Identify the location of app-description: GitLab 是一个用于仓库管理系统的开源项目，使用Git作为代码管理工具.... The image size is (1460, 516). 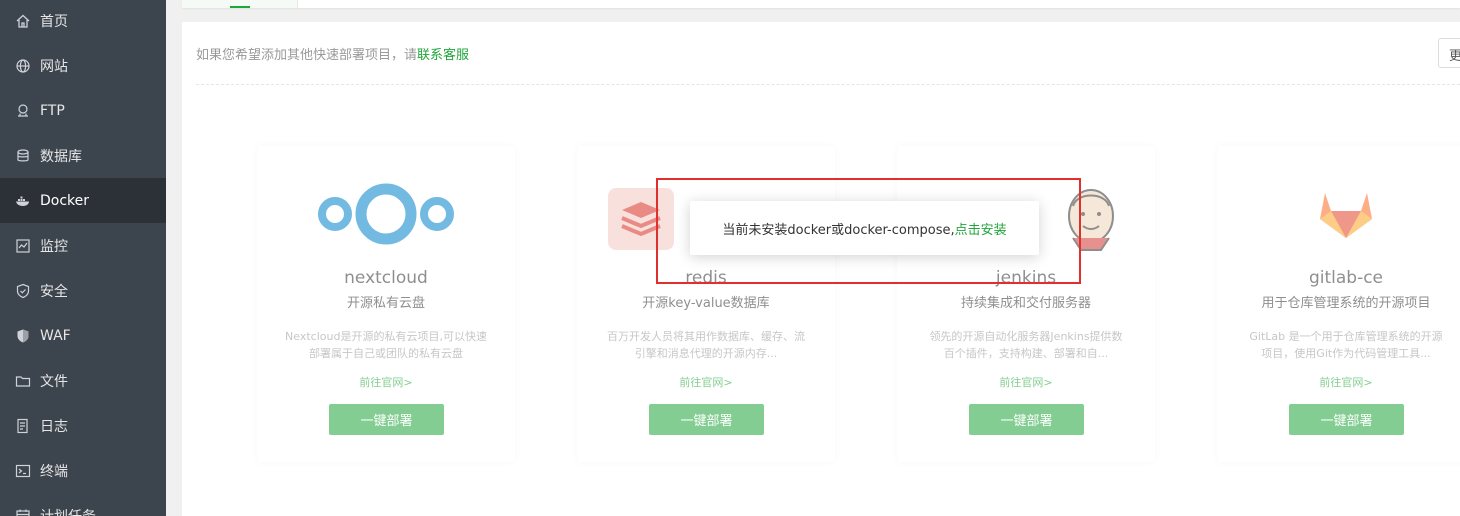
(1346, 345).